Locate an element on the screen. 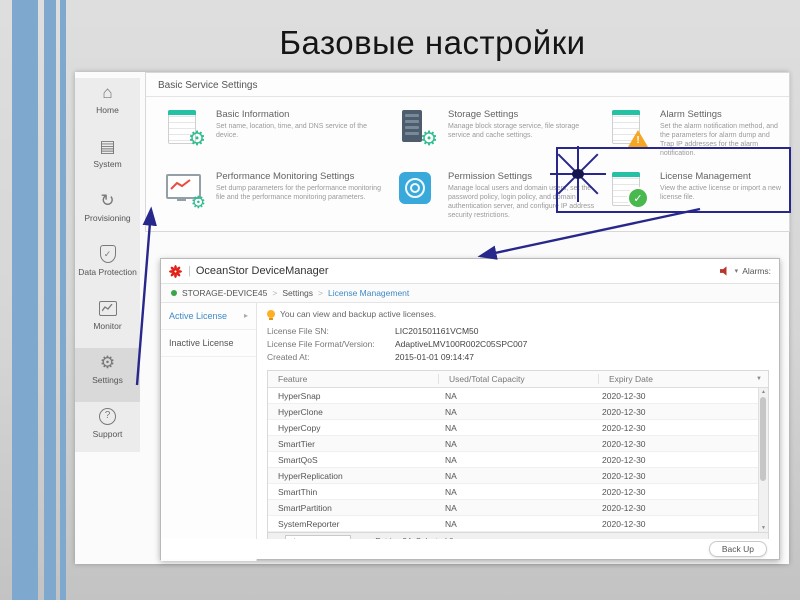 The height and width of the screenshot is (600, 800). col-feature: Feature is located at coordinates (353, 379).